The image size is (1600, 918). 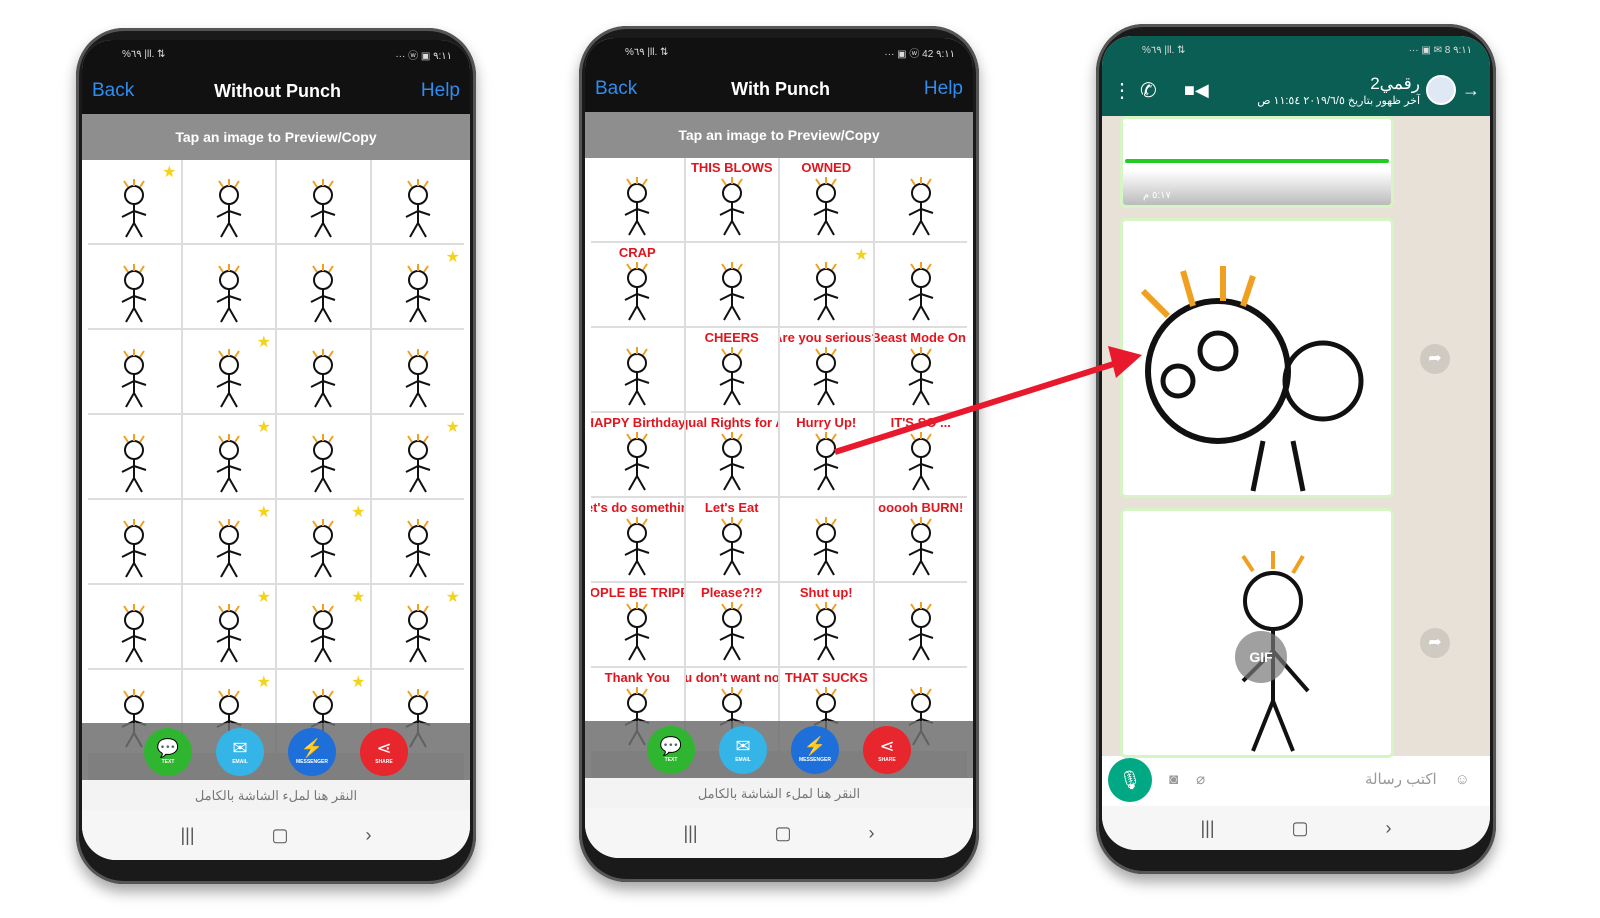 I want to click on annotation-arrow, so click(x=988, y=400).